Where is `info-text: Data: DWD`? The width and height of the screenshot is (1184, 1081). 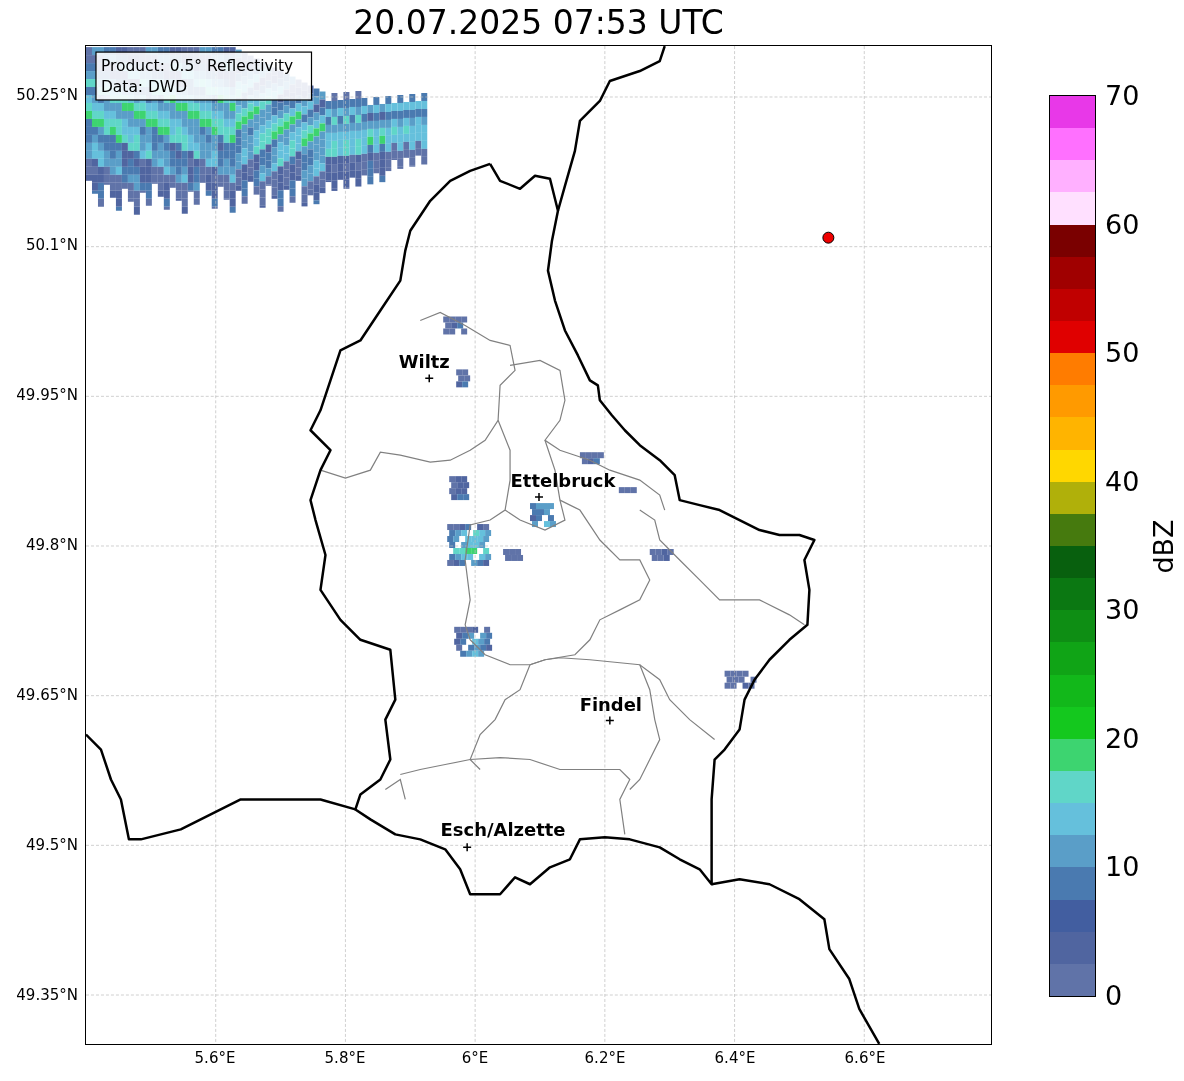
info-text: Data: DWD is located at coordinates (144, 87).